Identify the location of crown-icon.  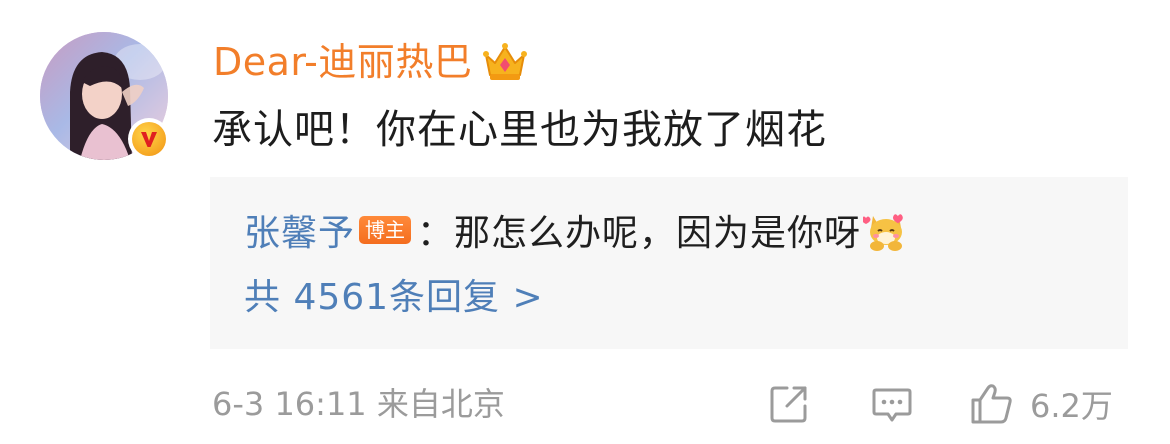
(505, 61).